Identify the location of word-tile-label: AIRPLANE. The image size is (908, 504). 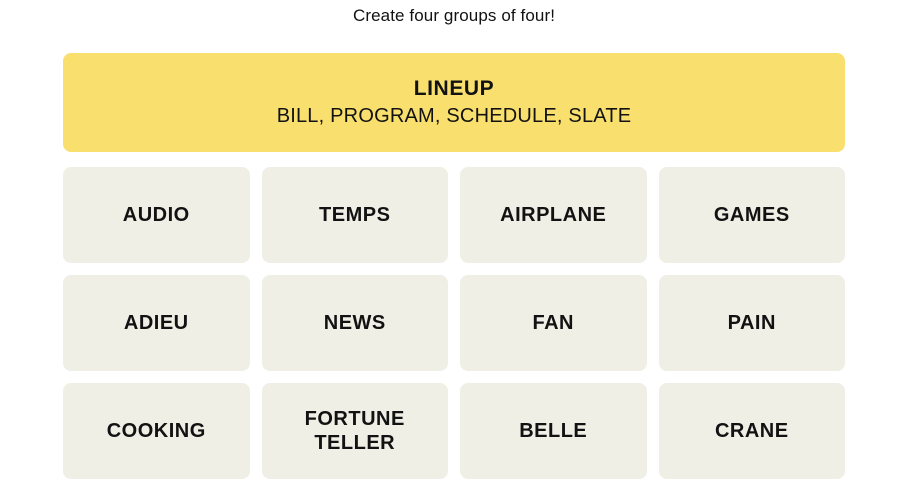
(553, 215).